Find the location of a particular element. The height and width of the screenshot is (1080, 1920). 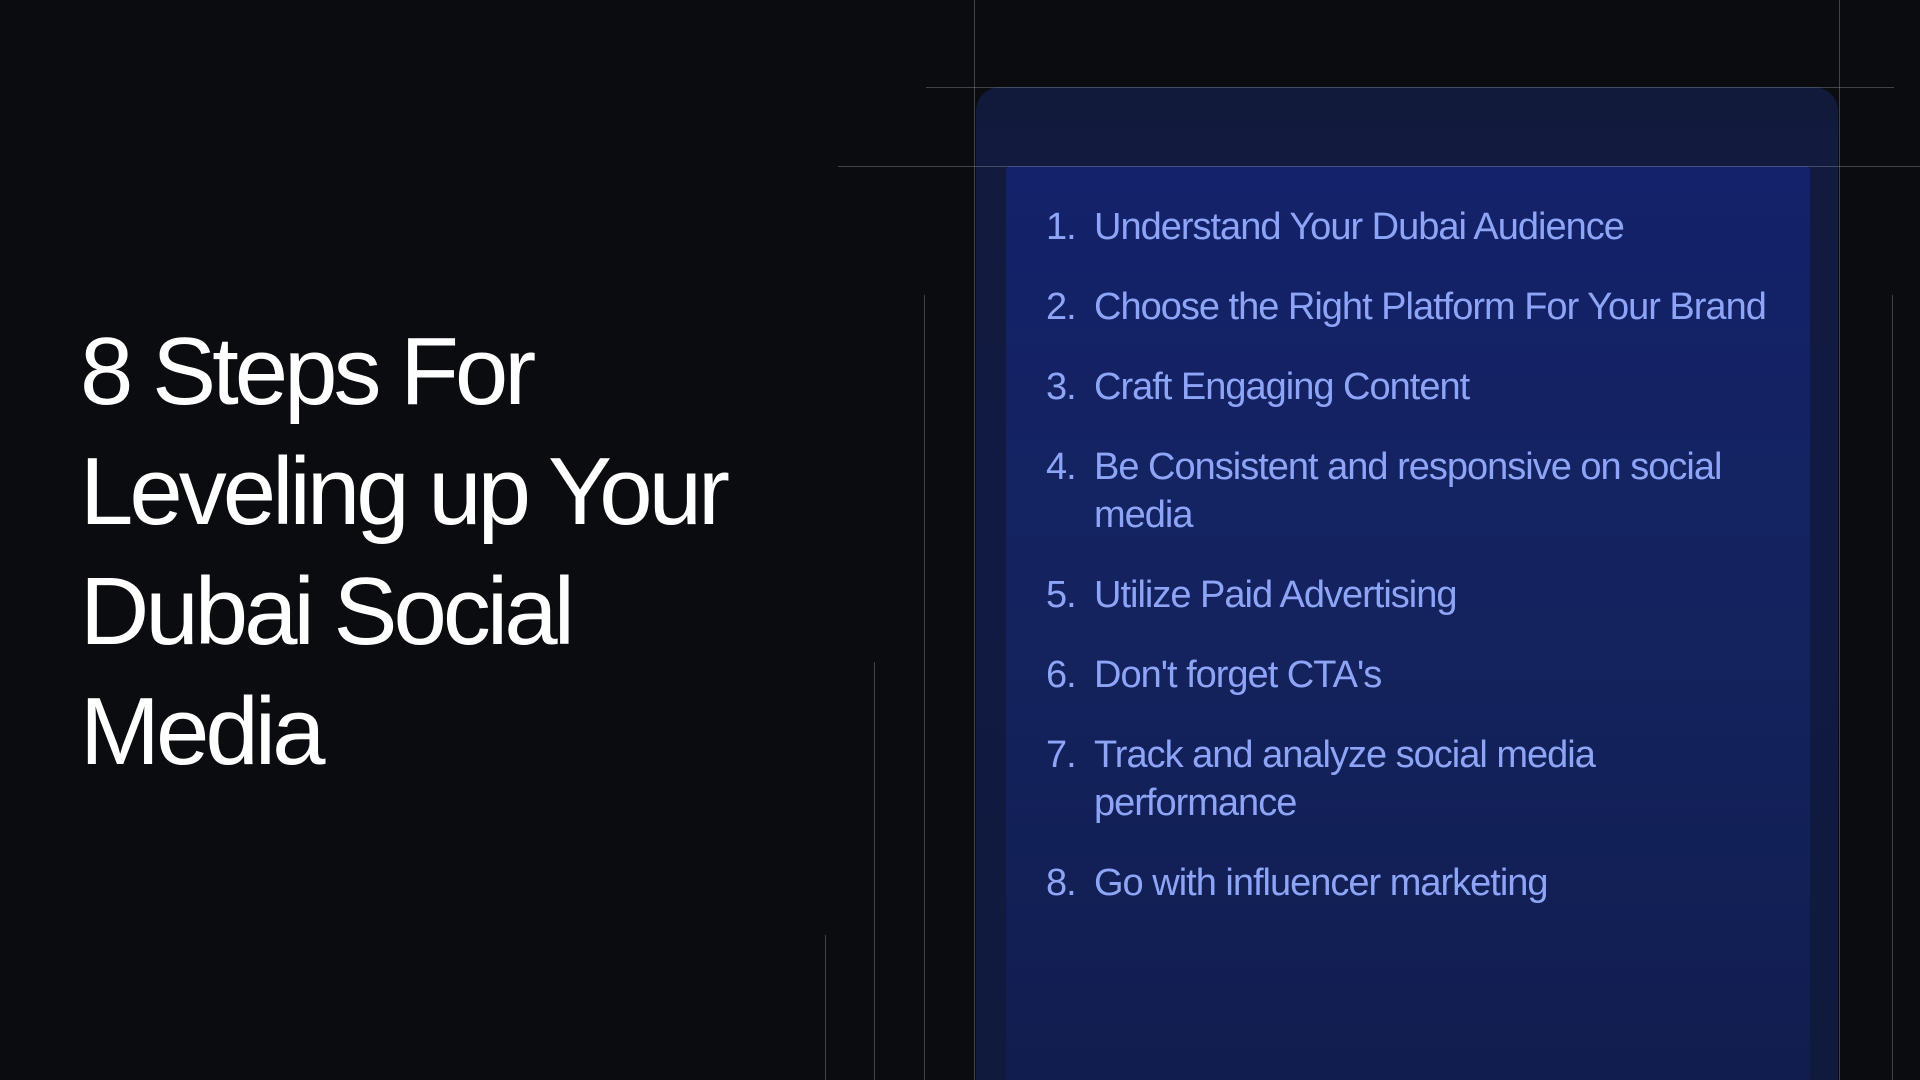

list-item-step-1: 1. Understand Your Dubai Audience is located at coordinates (1416, 227).